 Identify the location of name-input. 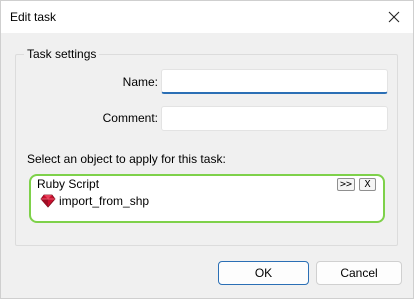
(274, 81).